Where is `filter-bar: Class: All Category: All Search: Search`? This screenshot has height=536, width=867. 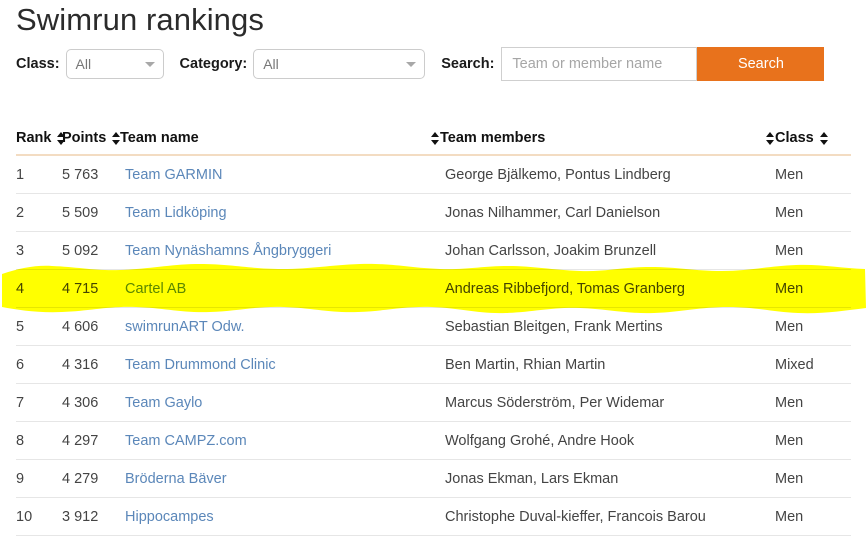 filter-bar: Class: All Category: All Search: Search is located at coordinates (420, 64).